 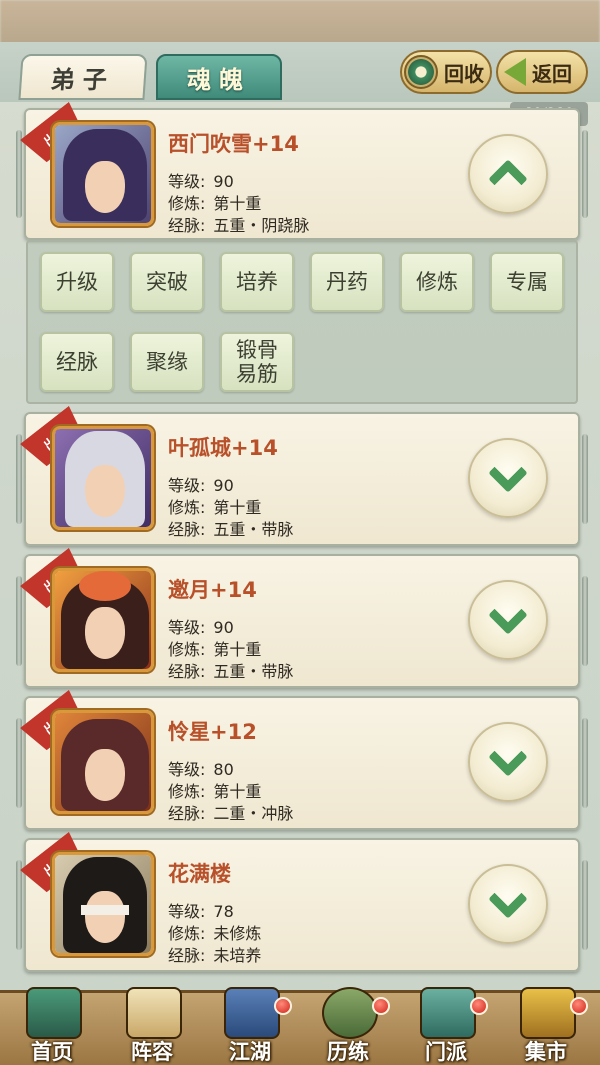 What do you see at coordinates (167, 362) in the screenshot?
I see `bond-button: 聚缘` at bounding box center [167, 362].